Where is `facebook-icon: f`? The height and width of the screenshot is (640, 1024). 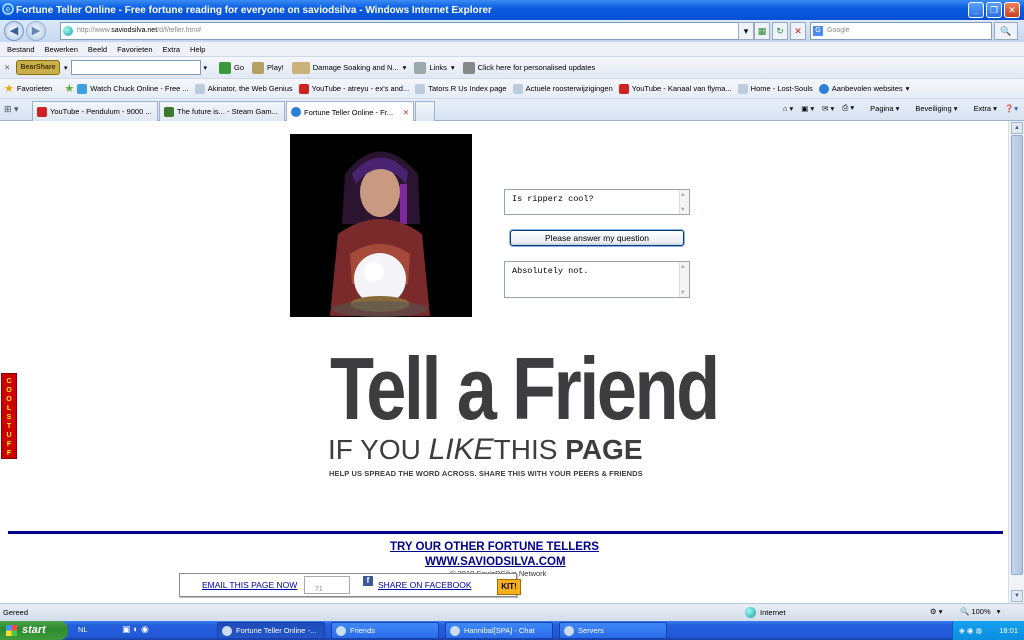 facebook-icon: f is located at coordinates (368, 581).